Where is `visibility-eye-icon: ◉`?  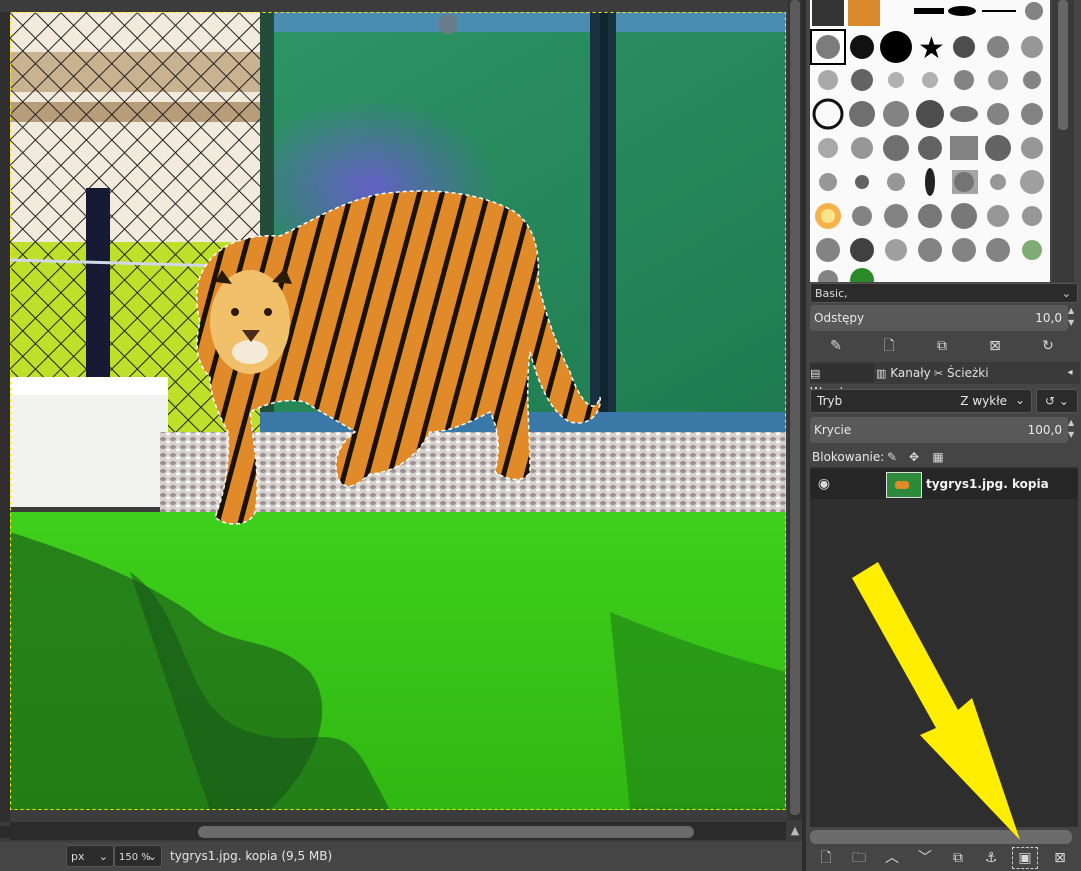 visibility-eye-icon: ◉ is located at coordinates (824, 484).